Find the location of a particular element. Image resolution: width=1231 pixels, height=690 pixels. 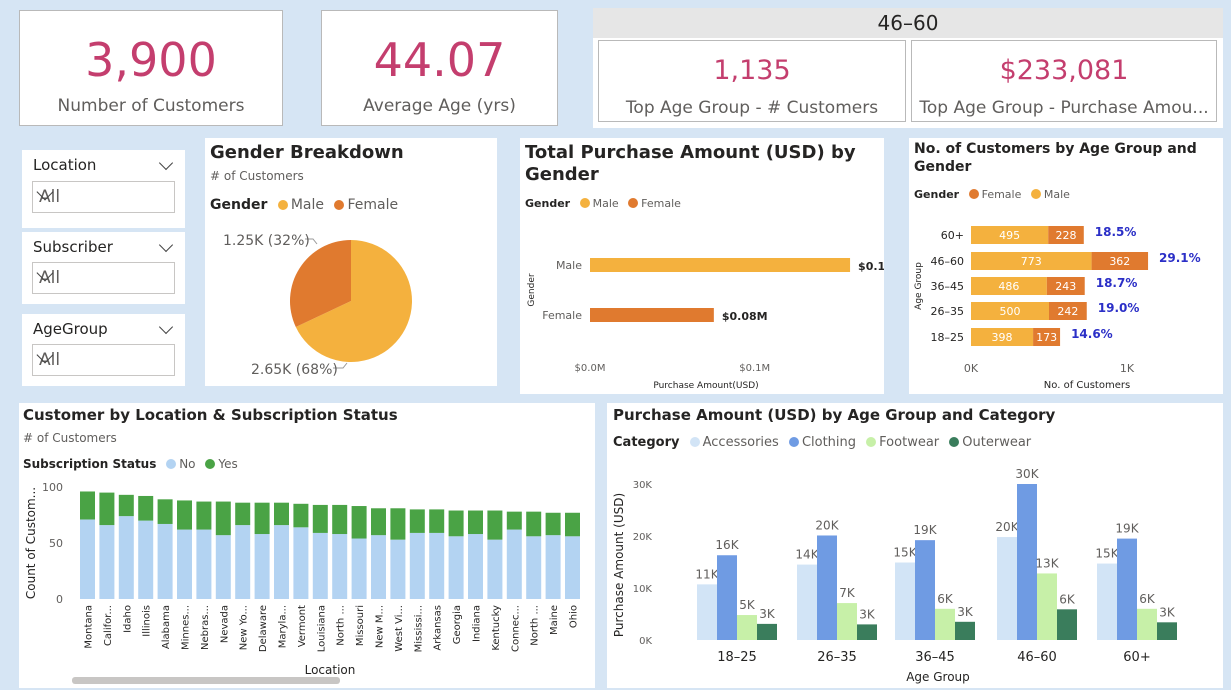

x-tick-label: $0.1M is located at coordinates (754, 368).